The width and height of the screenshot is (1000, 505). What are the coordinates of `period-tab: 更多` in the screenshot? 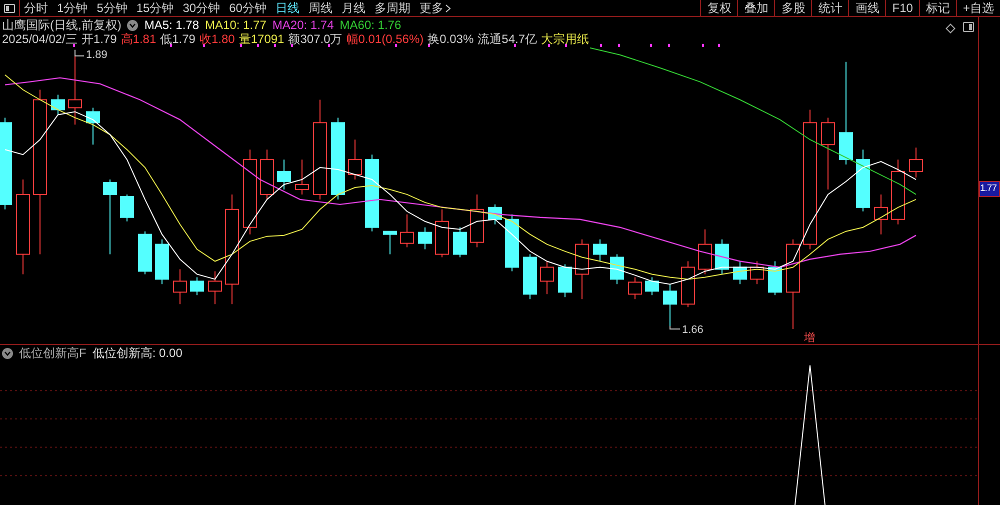 It's located at (435, 8).